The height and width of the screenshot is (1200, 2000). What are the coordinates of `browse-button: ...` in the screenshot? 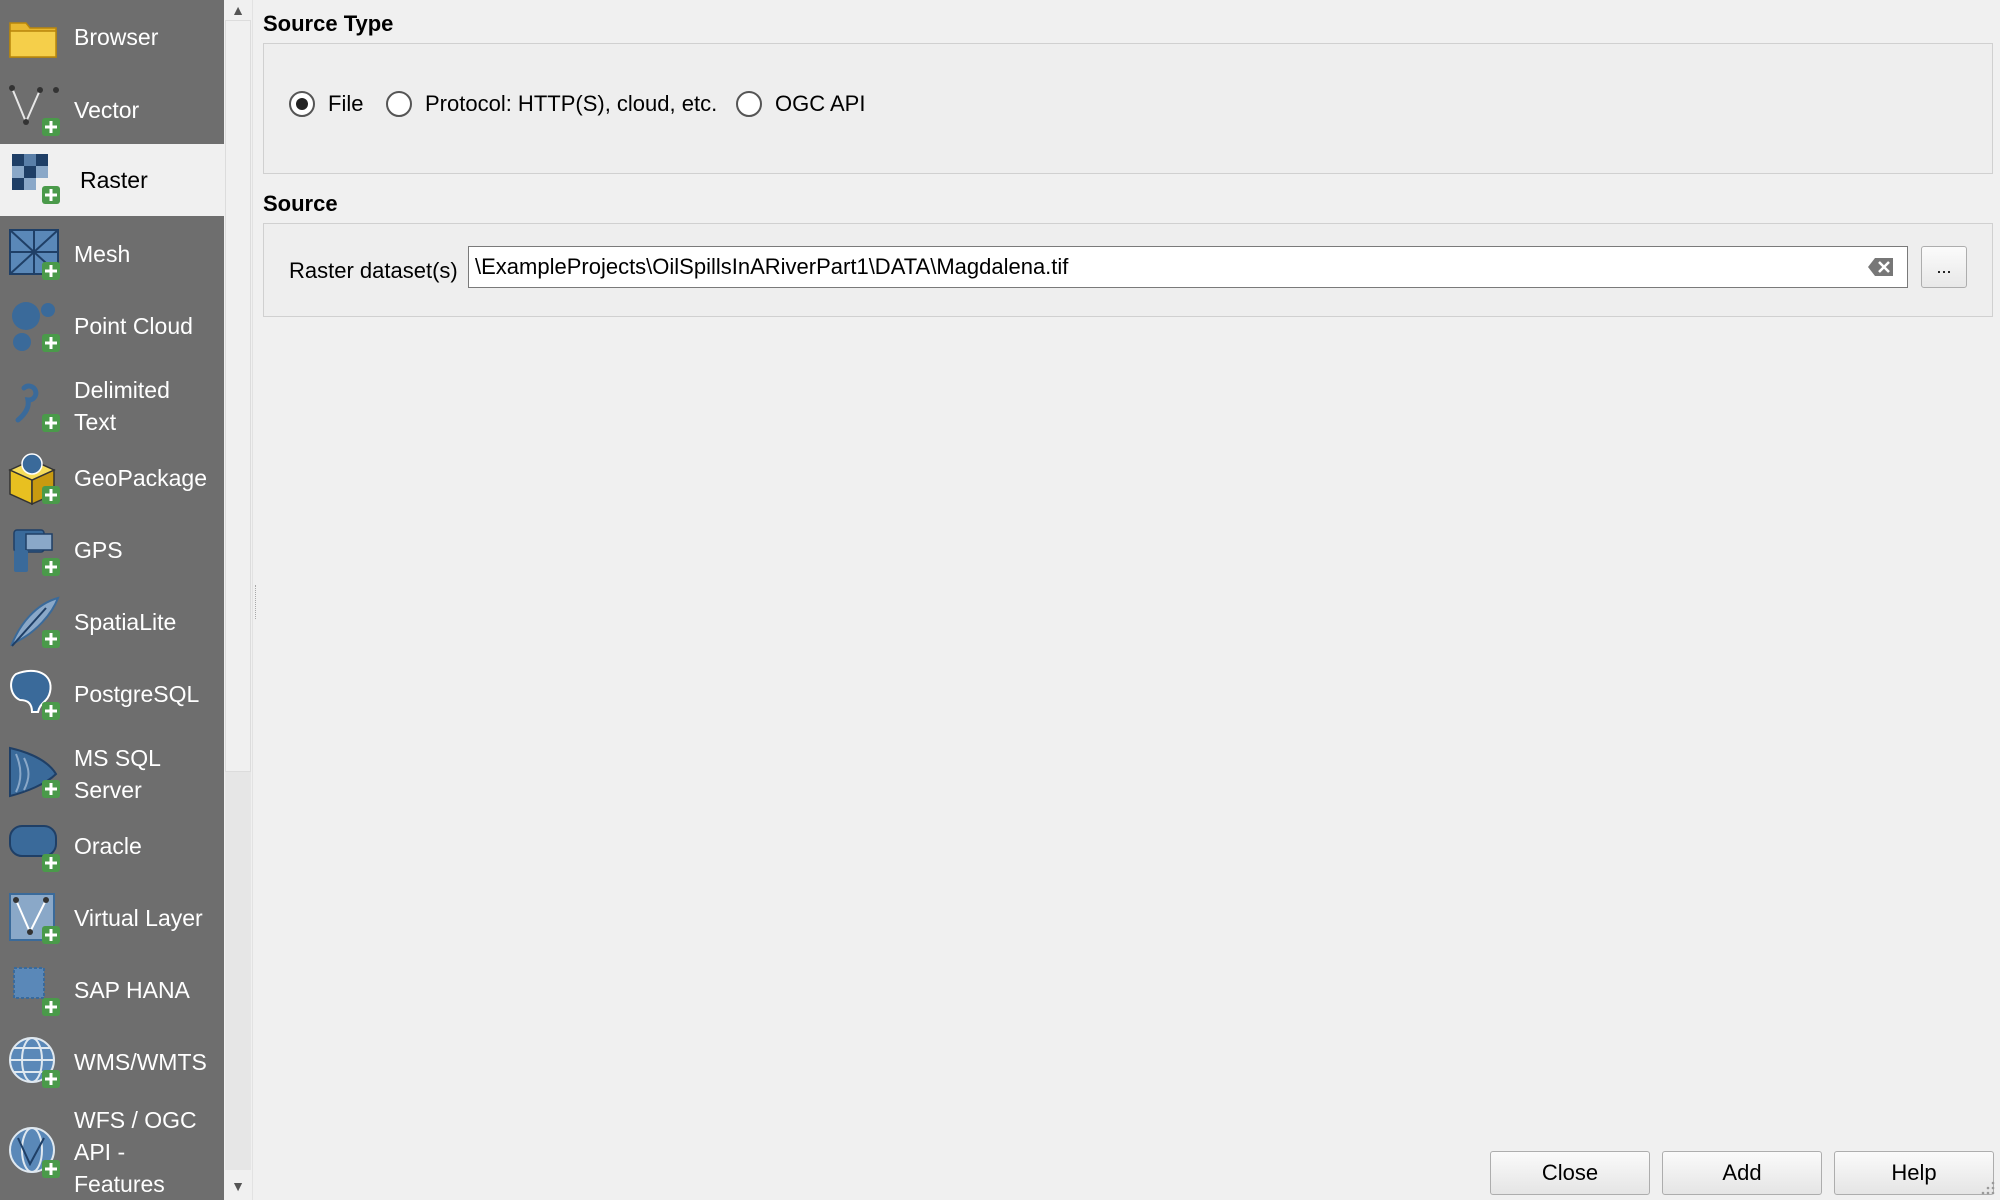 It's located at (1944, 267).